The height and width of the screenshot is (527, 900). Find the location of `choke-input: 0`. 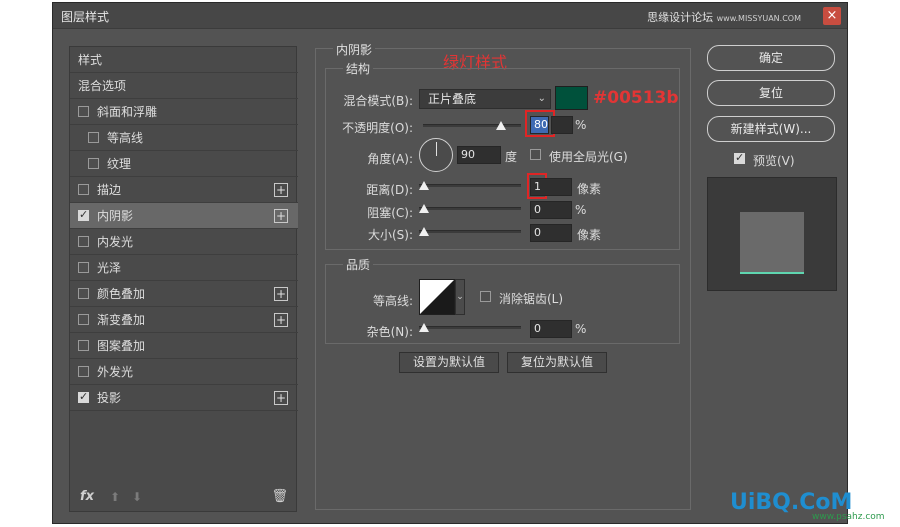

choke-input: 0 is located at coordinates (551, 210).